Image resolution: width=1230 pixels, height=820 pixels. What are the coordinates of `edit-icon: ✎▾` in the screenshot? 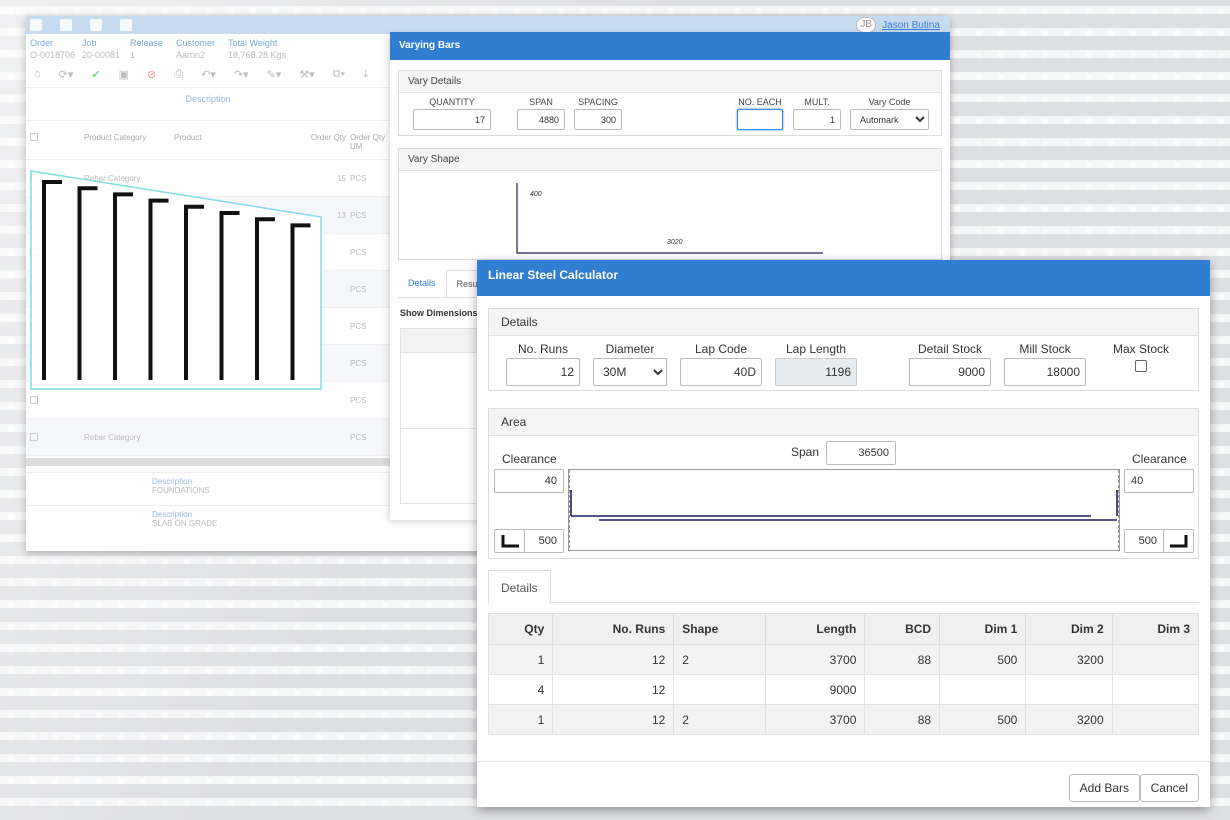 It's located at (274, 74).